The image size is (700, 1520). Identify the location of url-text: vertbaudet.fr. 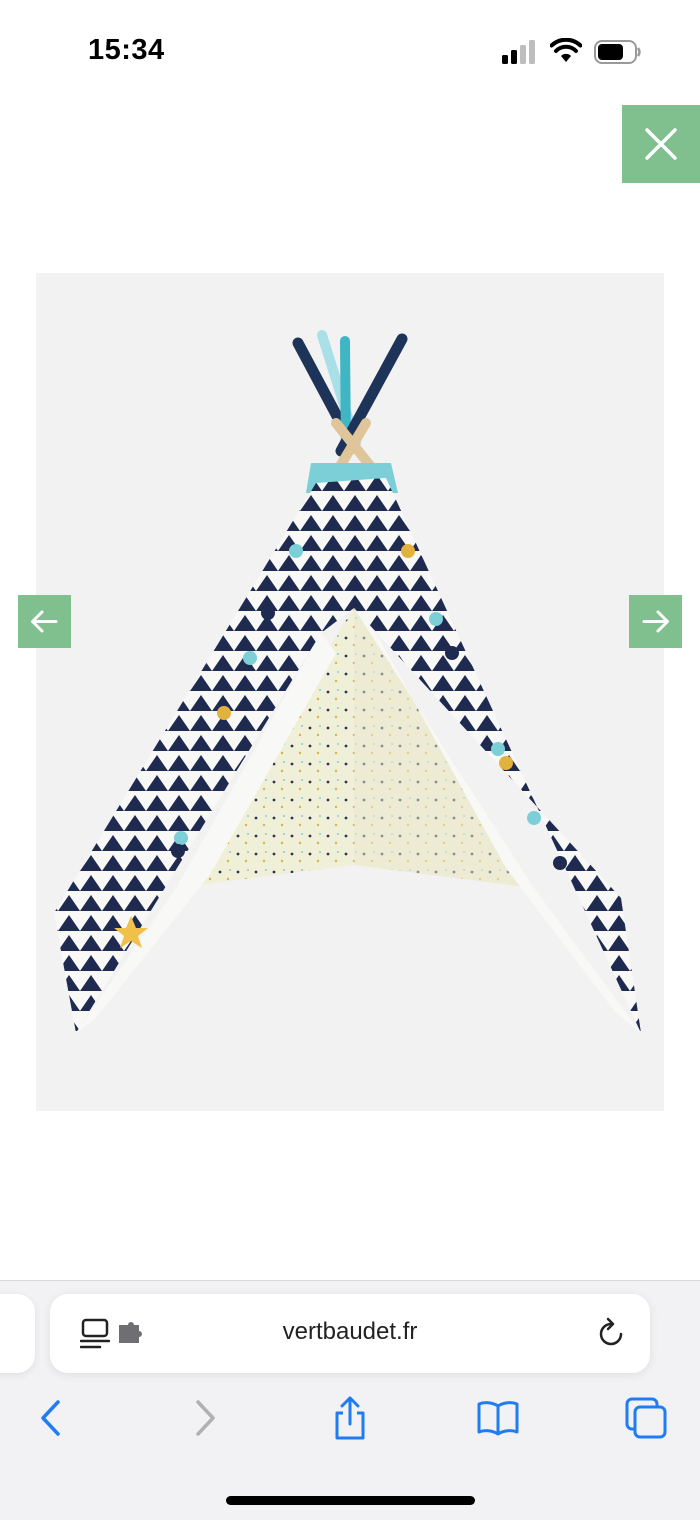
(350, 1332).